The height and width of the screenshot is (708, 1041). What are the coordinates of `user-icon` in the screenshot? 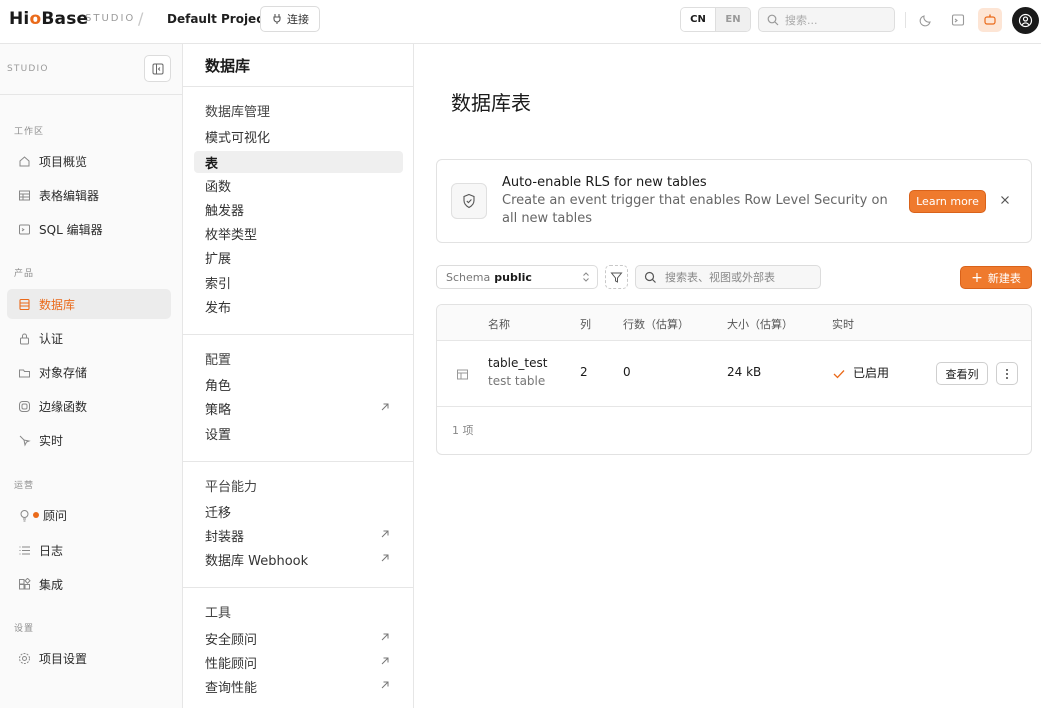 It's located at (1025, 20).